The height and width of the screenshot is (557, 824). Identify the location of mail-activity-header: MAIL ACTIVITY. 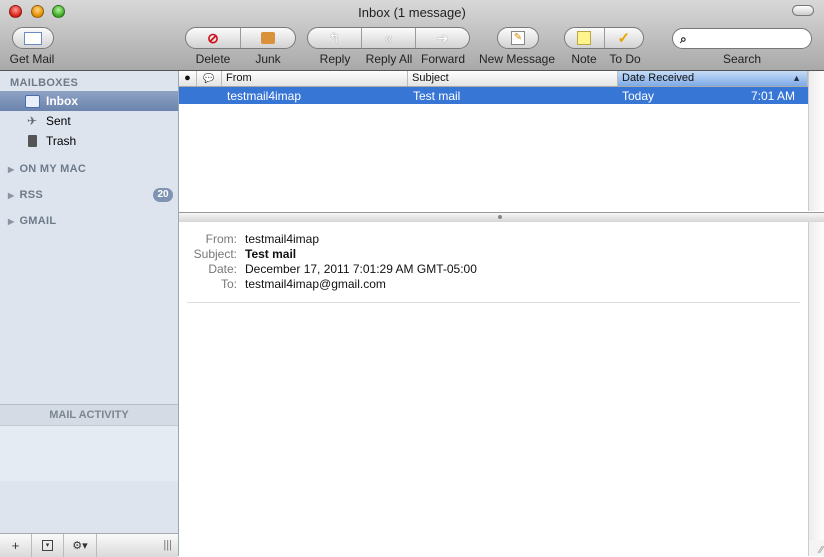
(89, 415).